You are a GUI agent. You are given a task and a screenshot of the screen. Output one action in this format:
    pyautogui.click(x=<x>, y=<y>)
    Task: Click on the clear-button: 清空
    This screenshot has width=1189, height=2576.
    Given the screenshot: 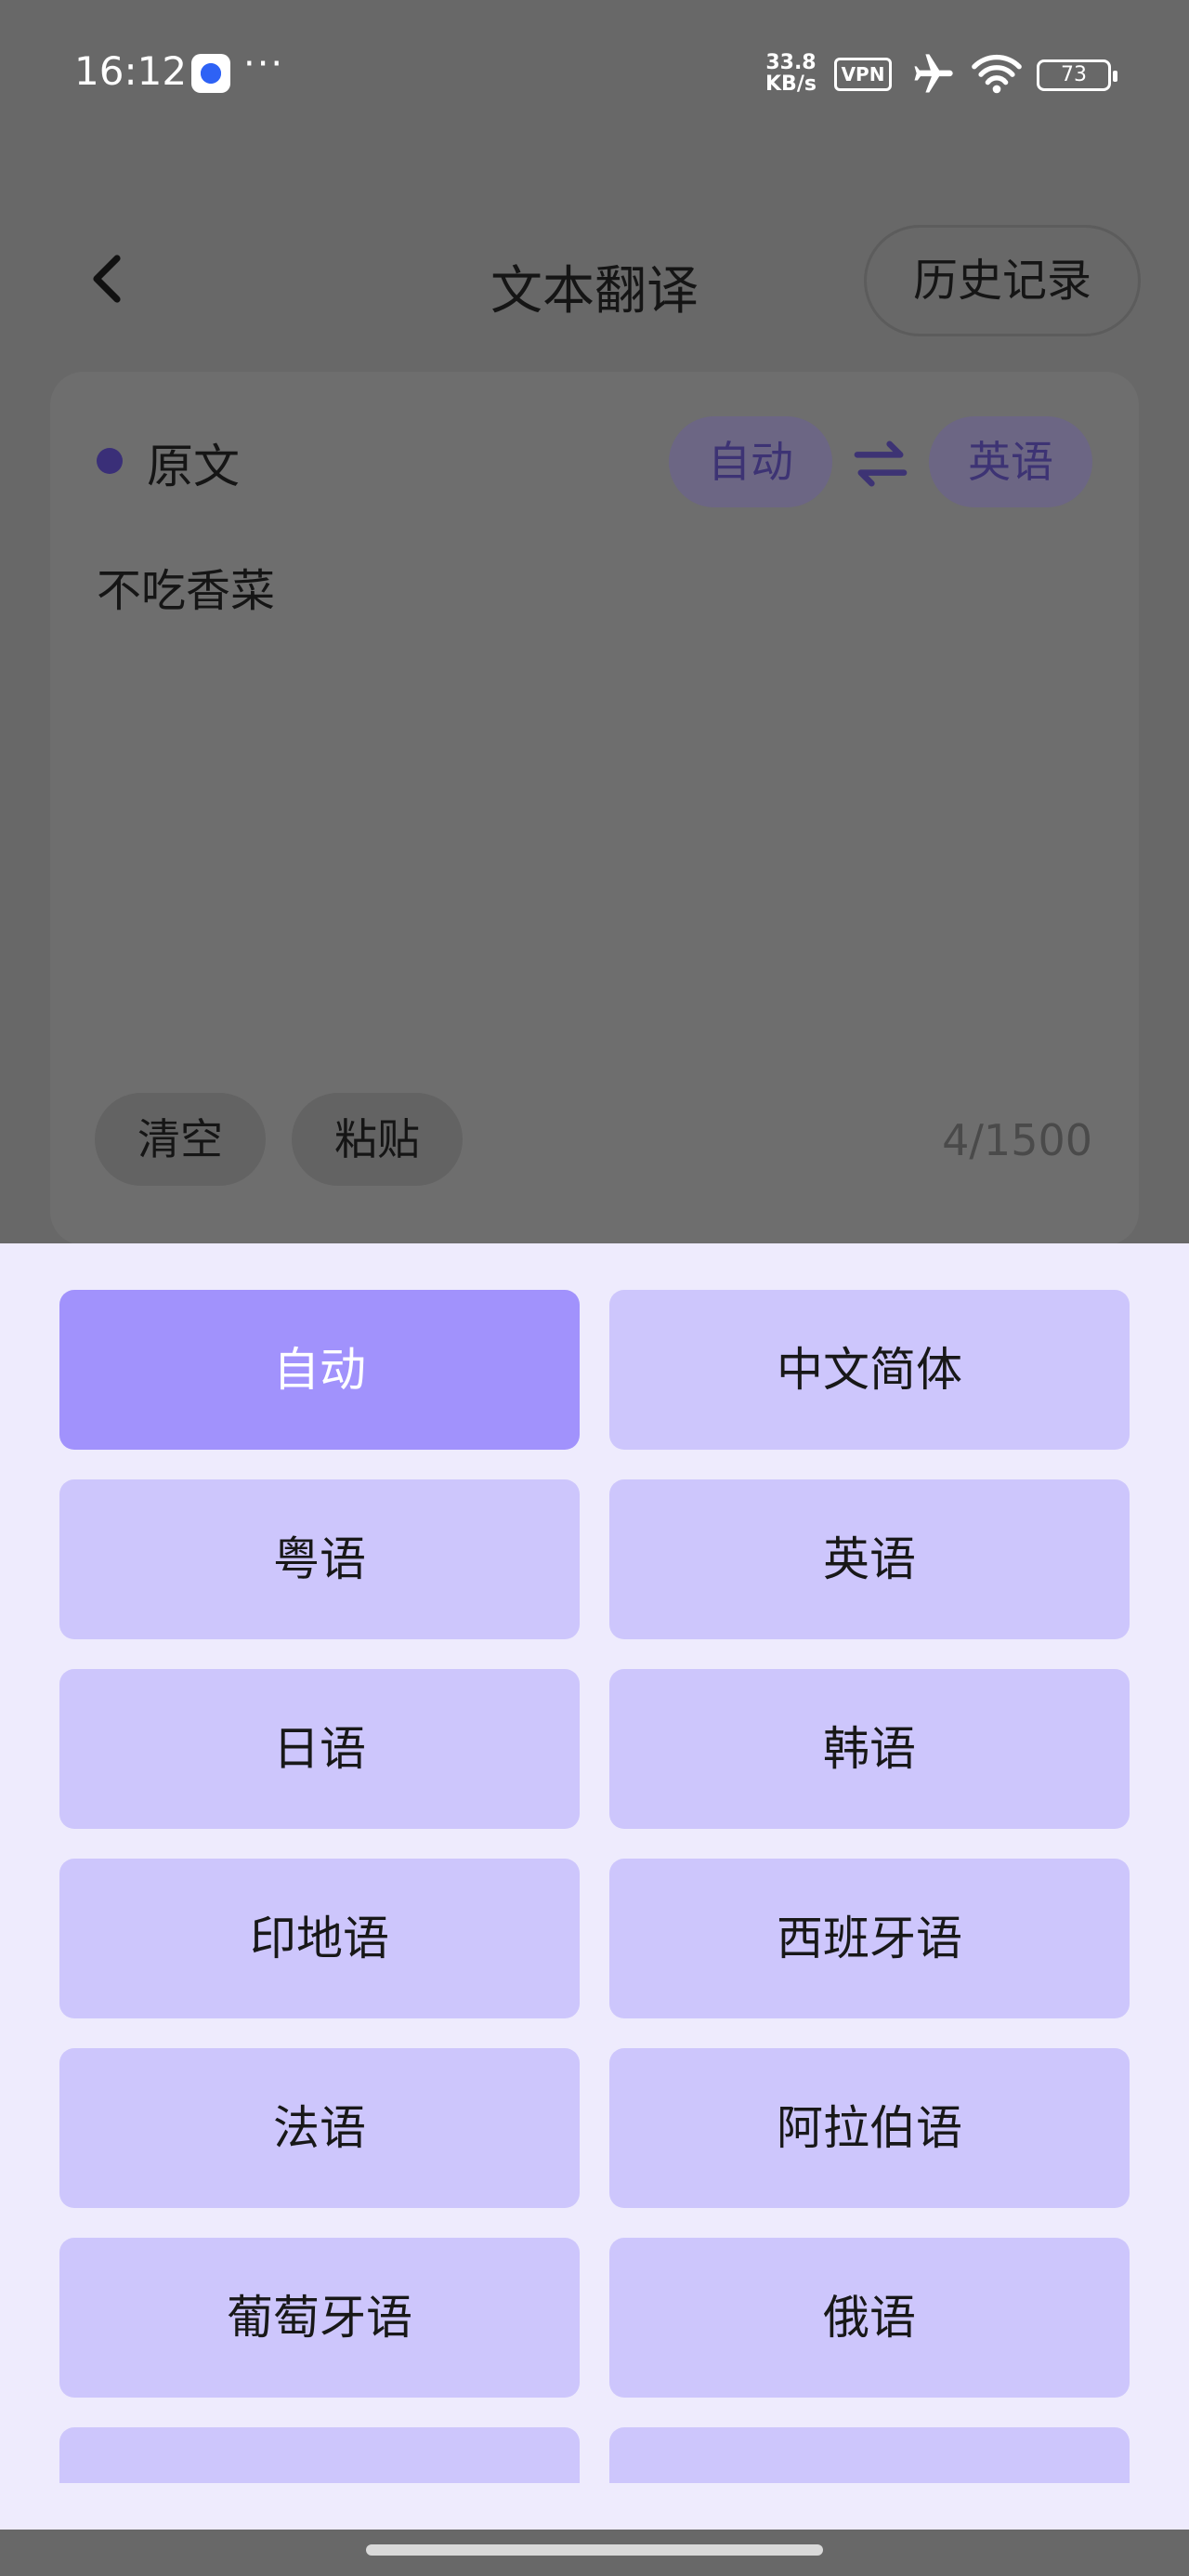 What is the action you would take?
    pyautogui.click(x=180, y=1139)
    